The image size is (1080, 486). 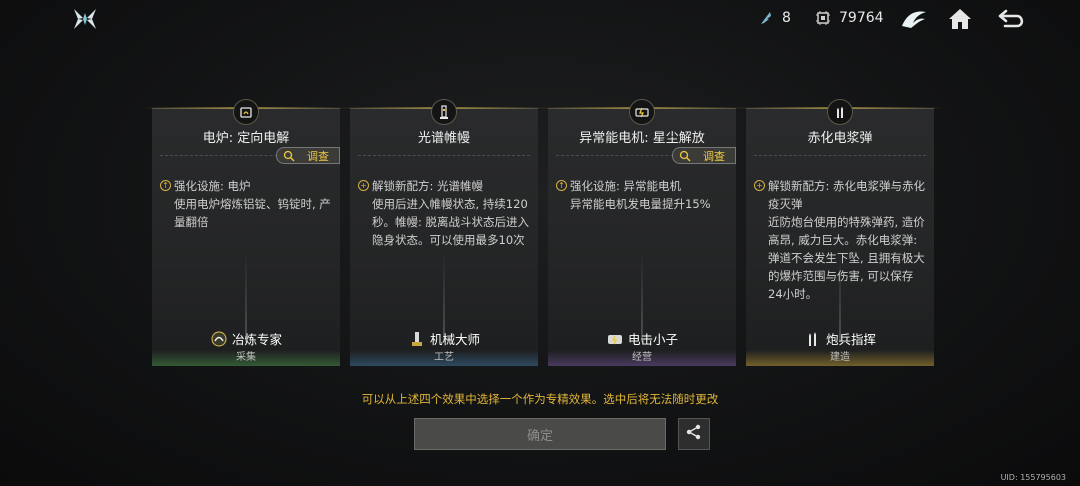 I want to click on furnace-icon, so click(x=246, y=112).